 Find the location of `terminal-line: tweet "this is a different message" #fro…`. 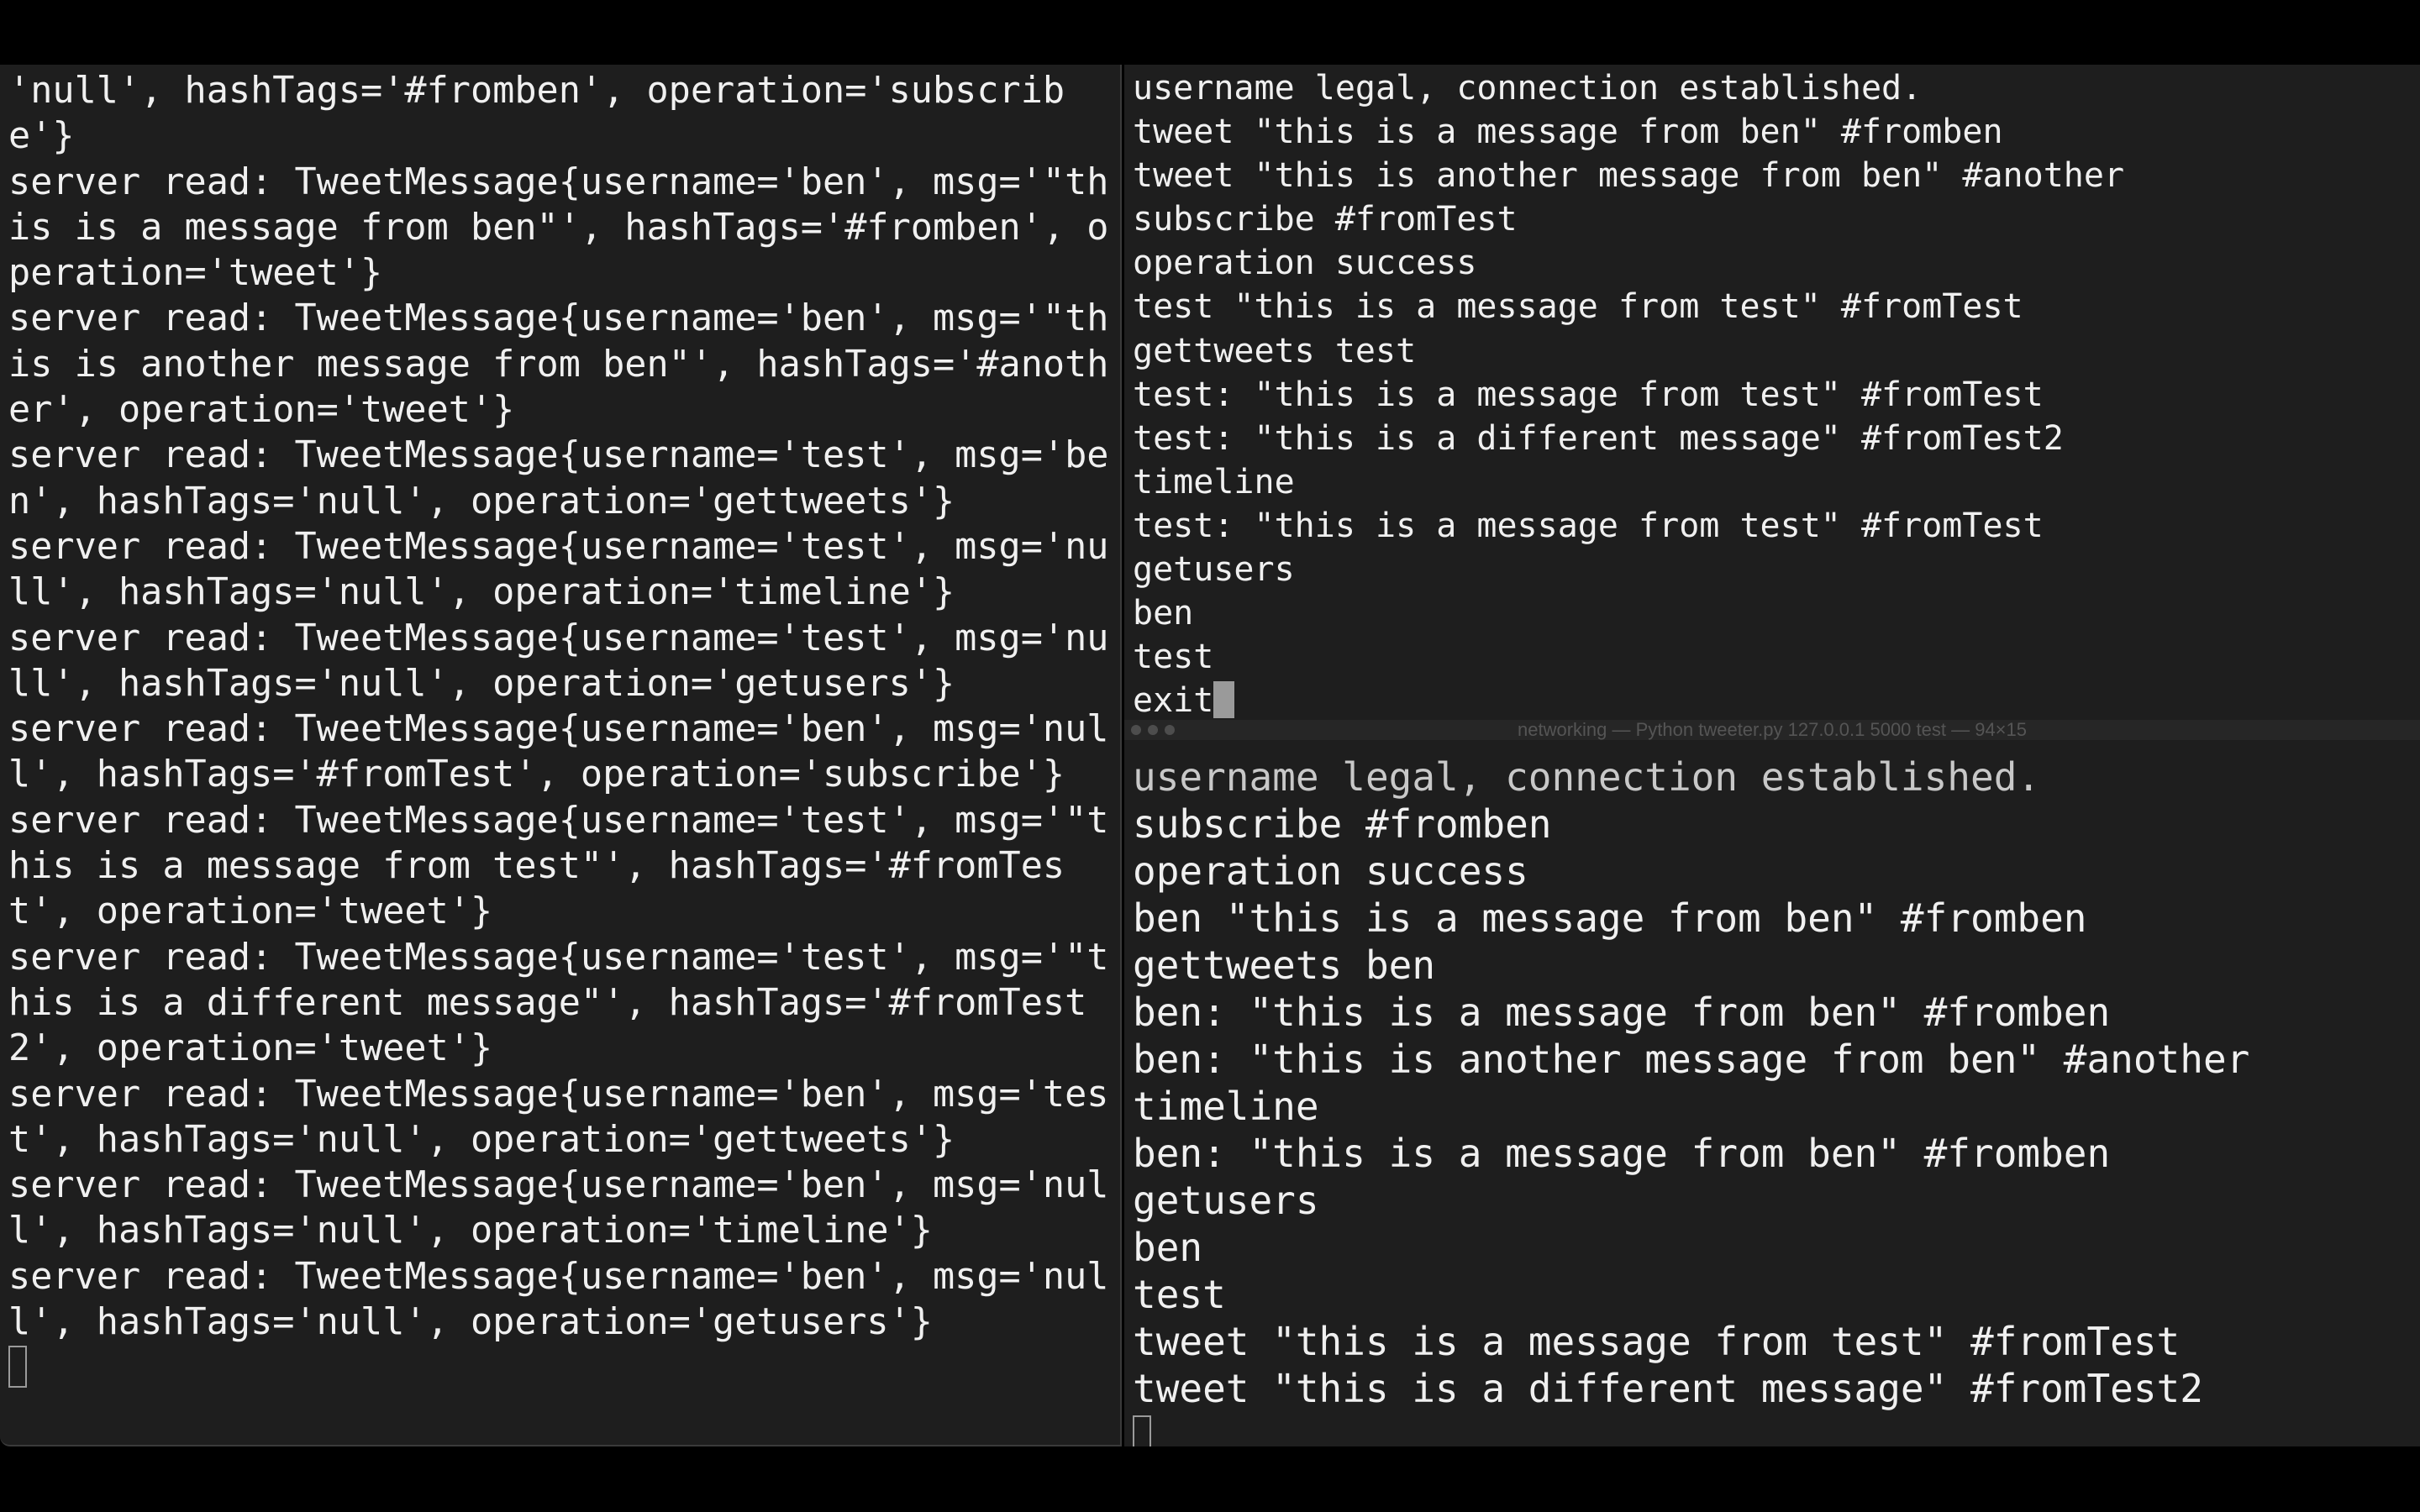

terminal-line: tweet "this is a different message" #fro… is located at coordinates (1668, 1388).